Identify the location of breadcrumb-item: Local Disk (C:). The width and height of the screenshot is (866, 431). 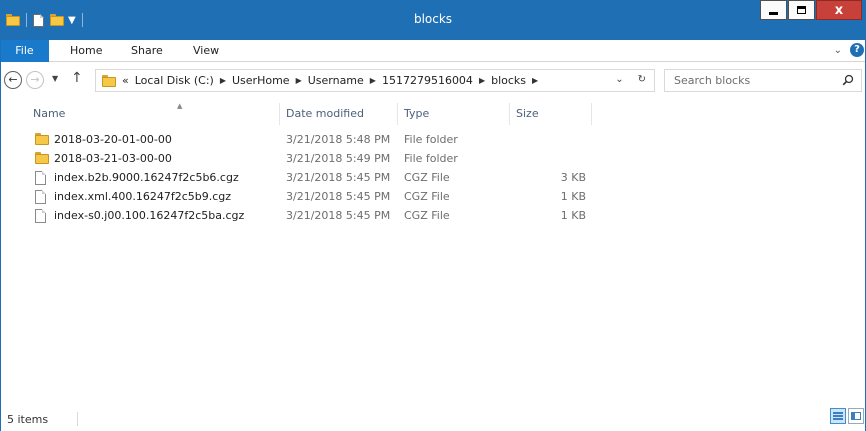
(174, 80).